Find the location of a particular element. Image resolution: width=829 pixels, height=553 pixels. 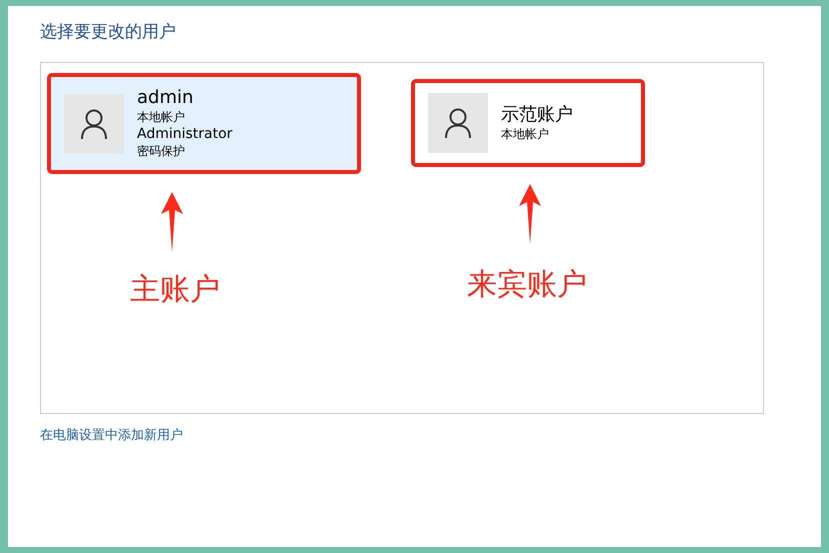

annotation-label: 主账户 is located at coordinates (175, 290).